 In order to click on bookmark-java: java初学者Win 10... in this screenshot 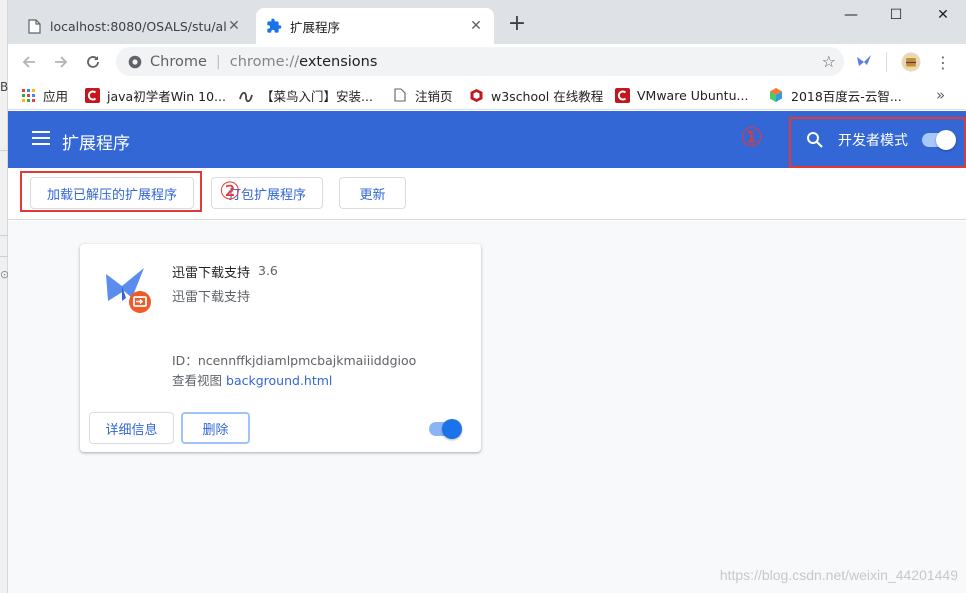, I will do `click(155, 95)`.